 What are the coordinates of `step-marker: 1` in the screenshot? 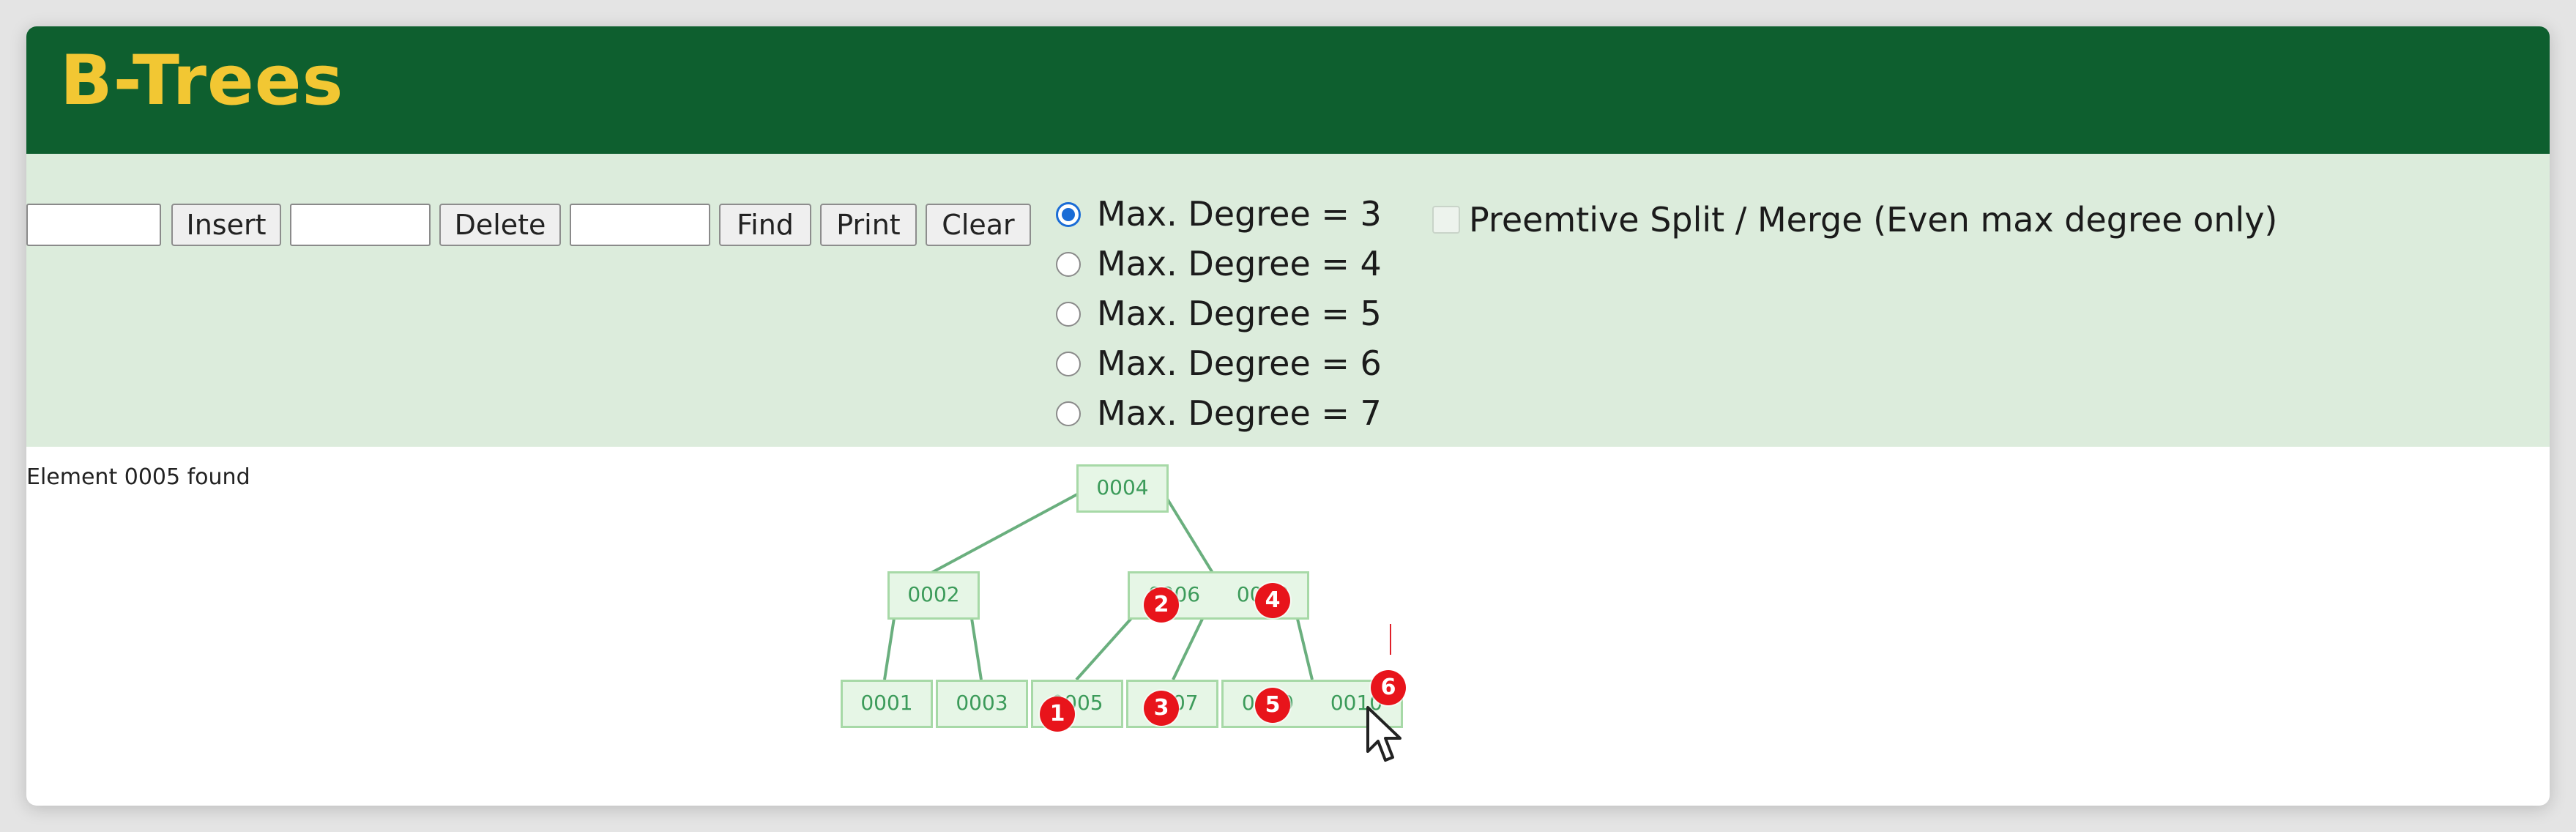 It's located at (1057, 714).